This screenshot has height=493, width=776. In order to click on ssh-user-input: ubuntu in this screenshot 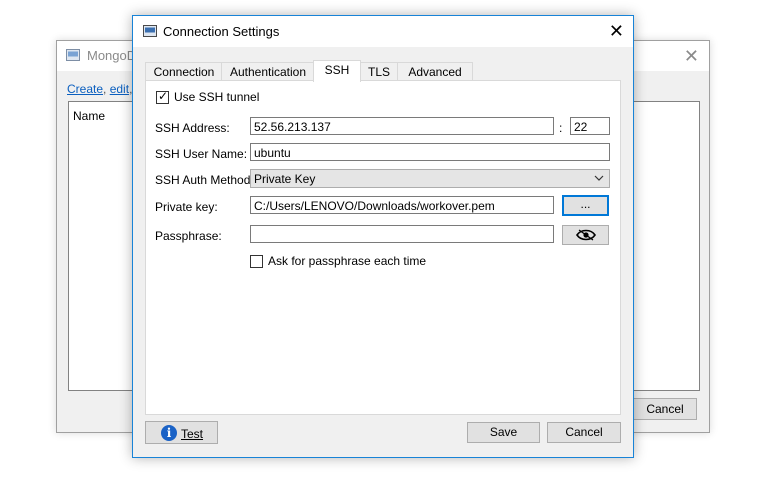, I will do `click(430, 152)`.